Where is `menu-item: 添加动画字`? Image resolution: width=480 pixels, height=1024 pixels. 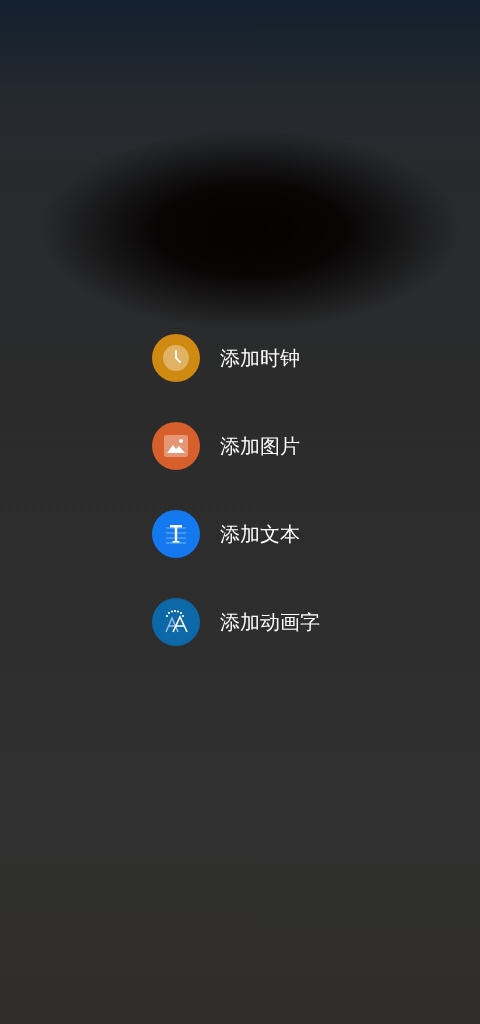 menu-item: 添加动画字 is located at coordinates (316, 622).